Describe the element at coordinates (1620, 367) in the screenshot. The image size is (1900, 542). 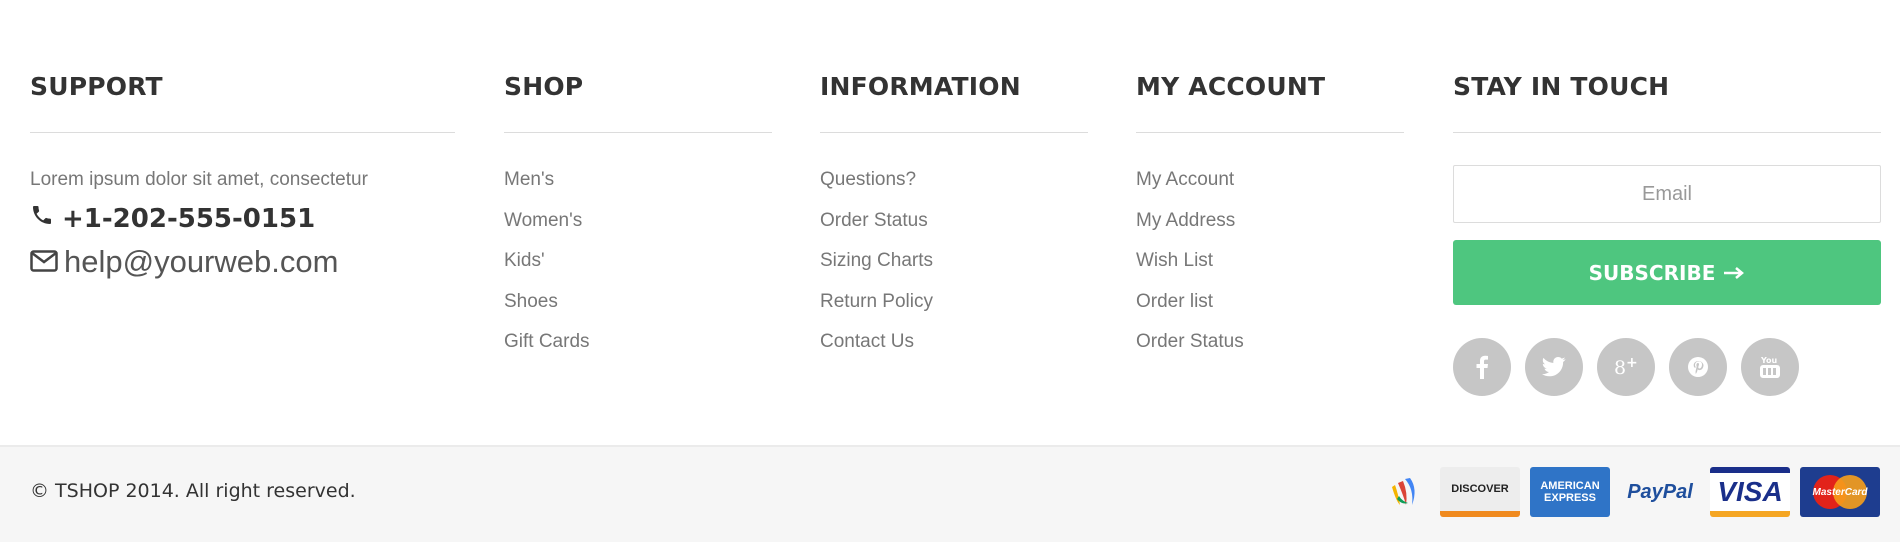
I see `svg-text: 8` at that location.